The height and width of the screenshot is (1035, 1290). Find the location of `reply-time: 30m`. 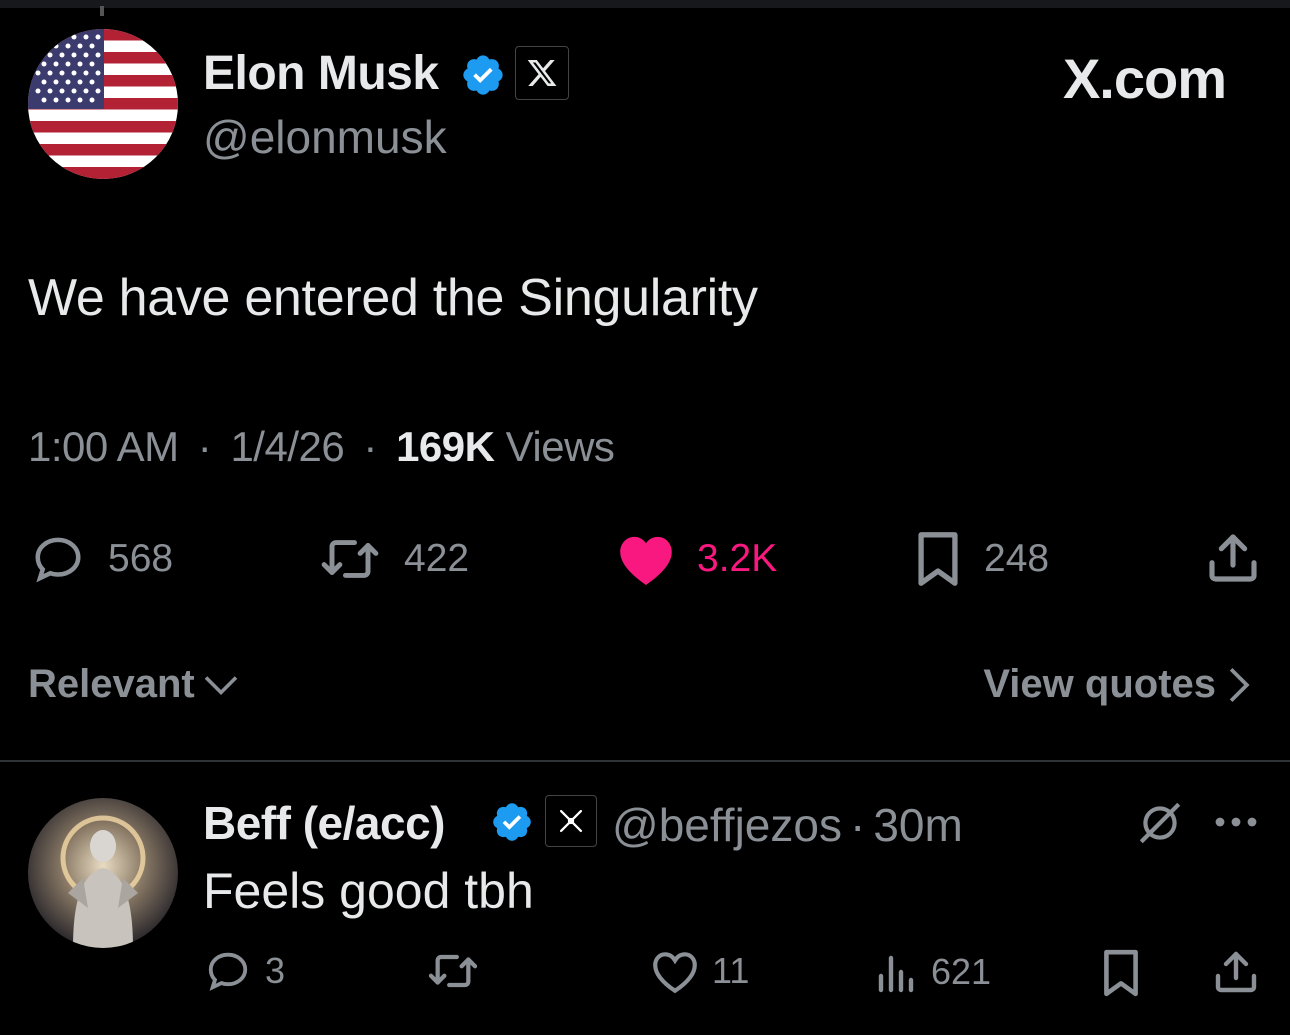

reply-time: 30m is located at coordinates (917, 825).